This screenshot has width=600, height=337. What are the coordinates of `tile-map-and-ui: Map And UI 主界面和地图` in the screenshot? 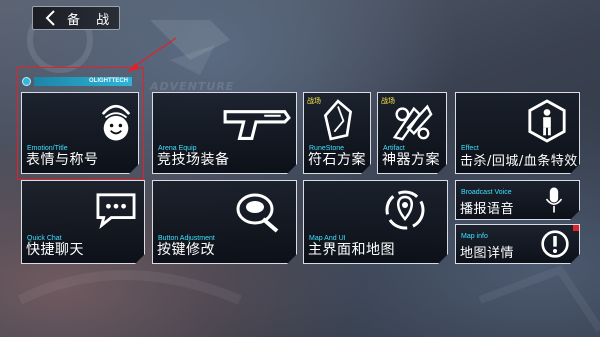 It's located at (375, 222).